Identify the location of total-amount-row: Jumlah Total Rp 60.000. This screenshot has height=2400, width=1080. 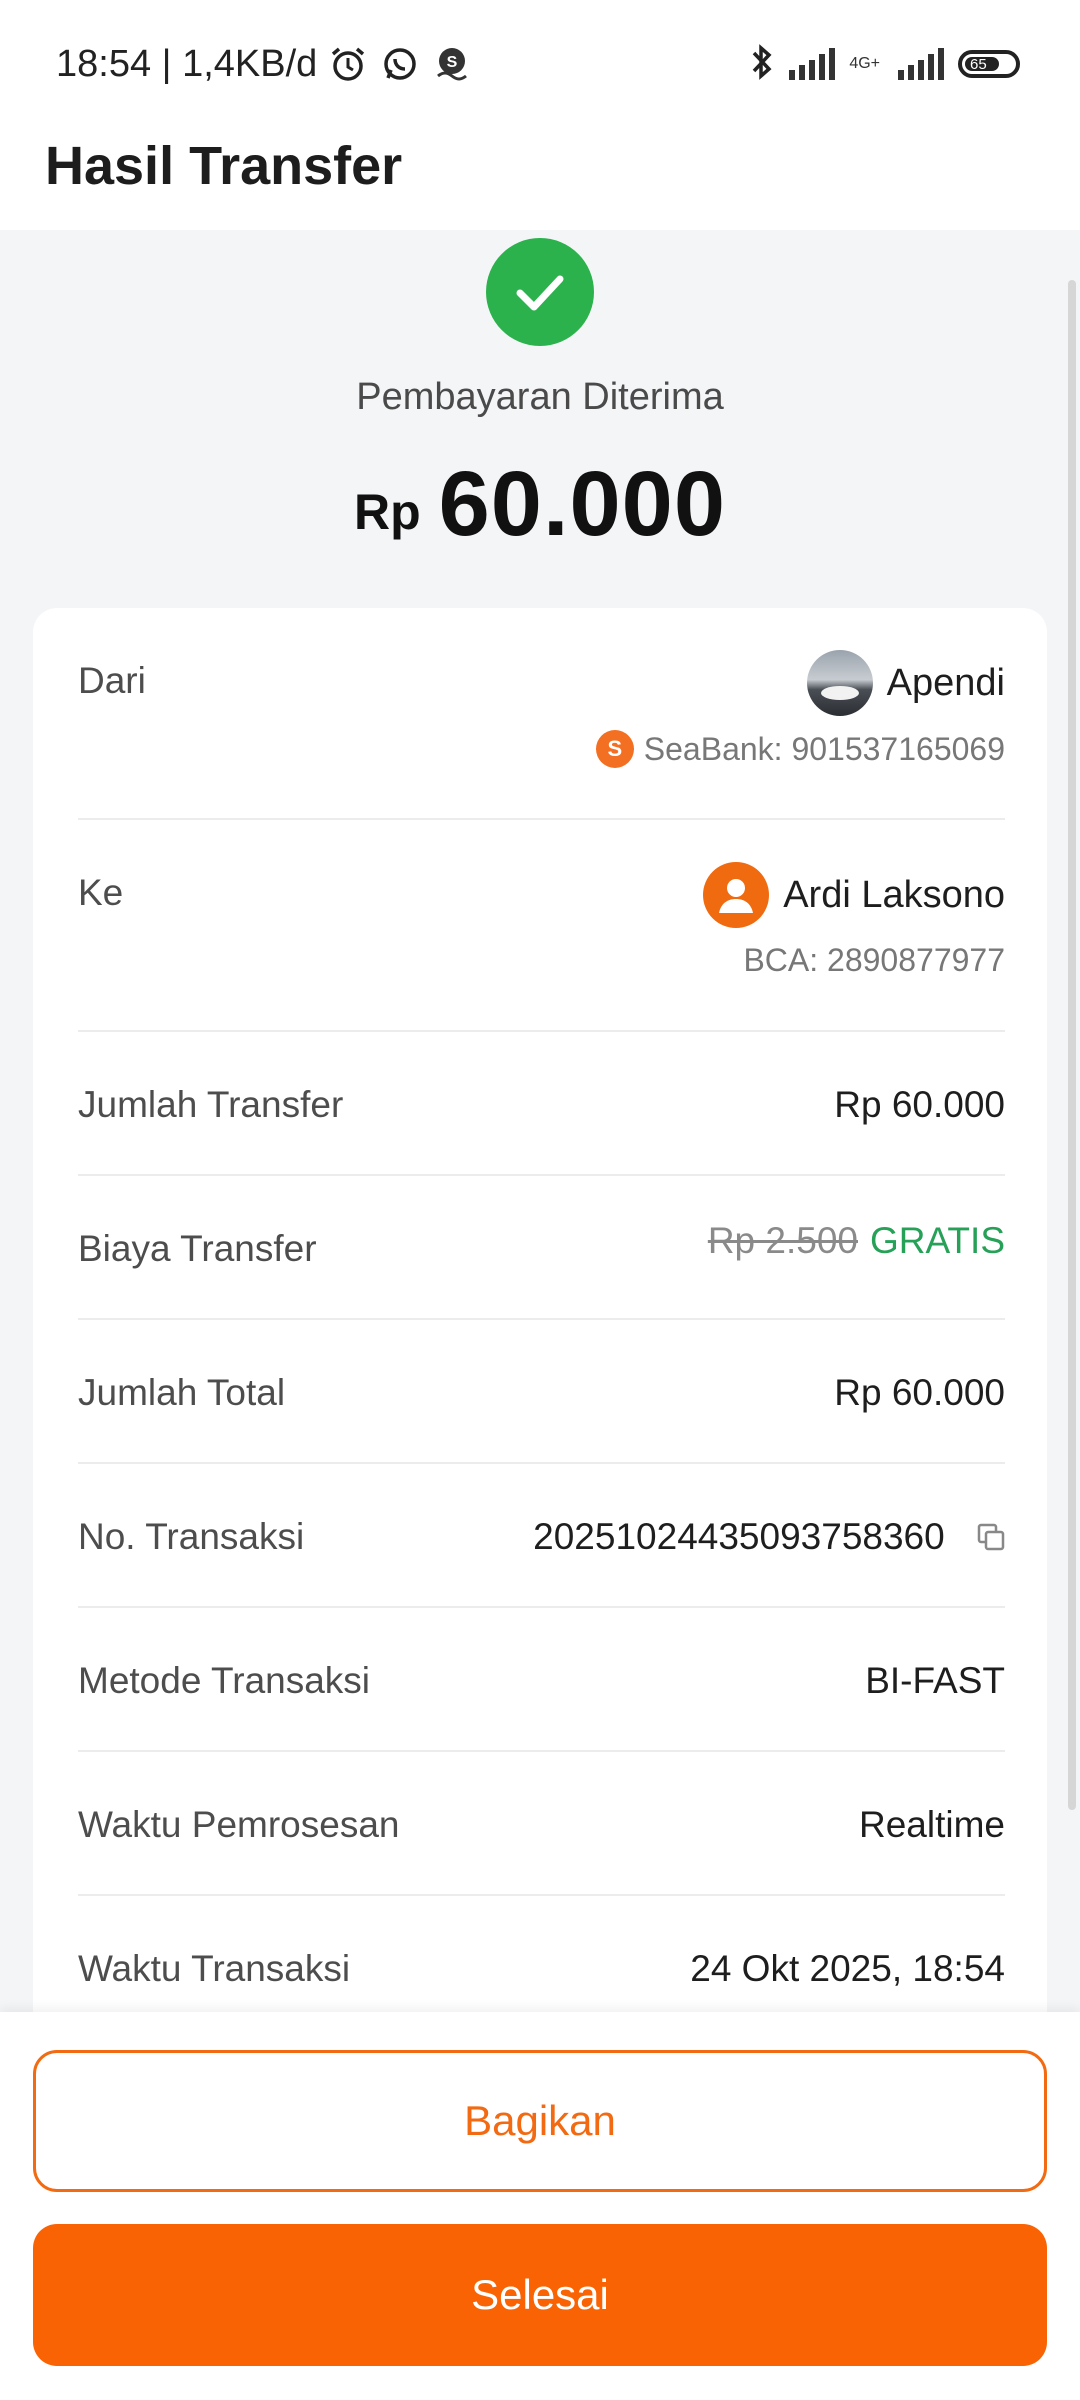
(541, 1392).